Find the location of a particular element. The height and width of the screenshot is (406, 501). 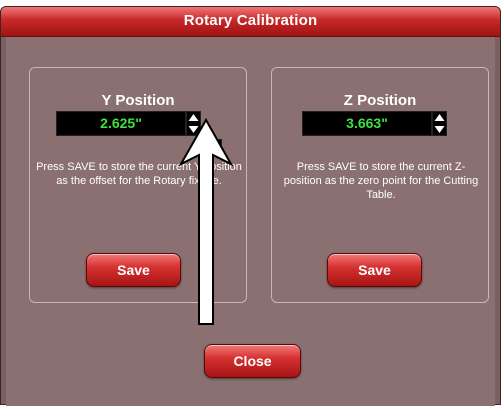

y-position-nudge is located at coordinates (208, 146).